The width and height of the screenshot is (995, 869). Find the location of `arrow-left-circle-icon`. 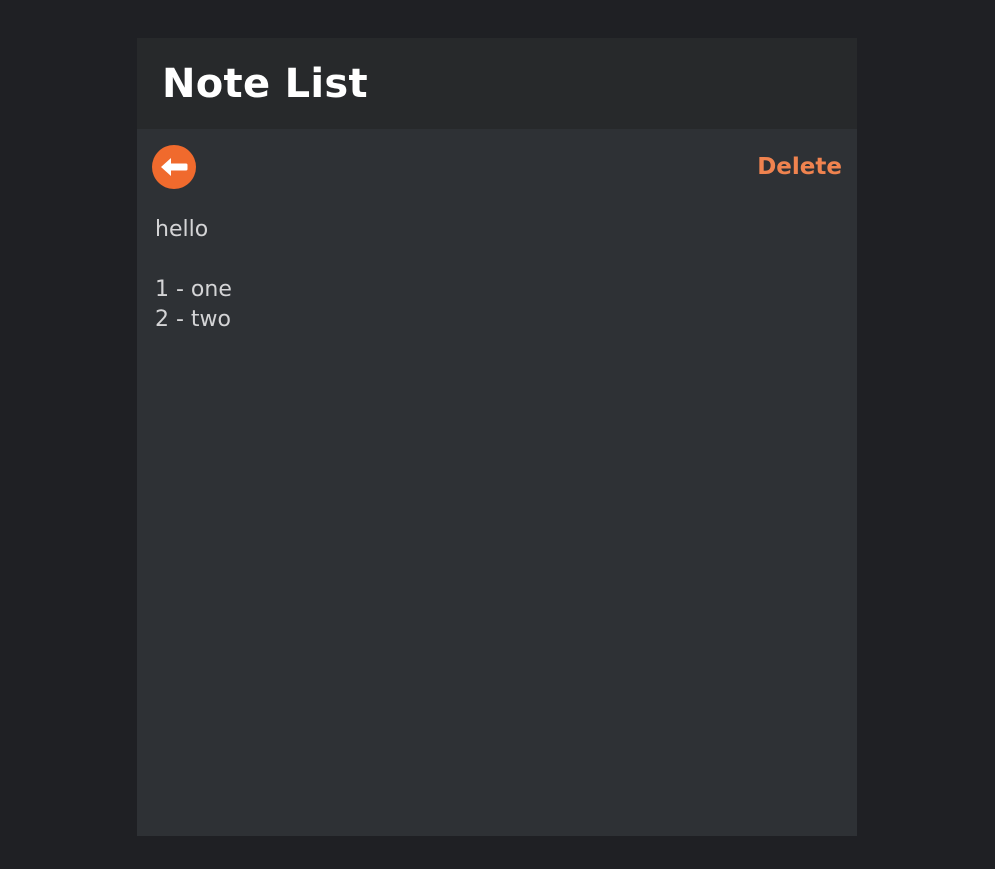

arrow-left-circle-icon is located at coordinates (174, 167).